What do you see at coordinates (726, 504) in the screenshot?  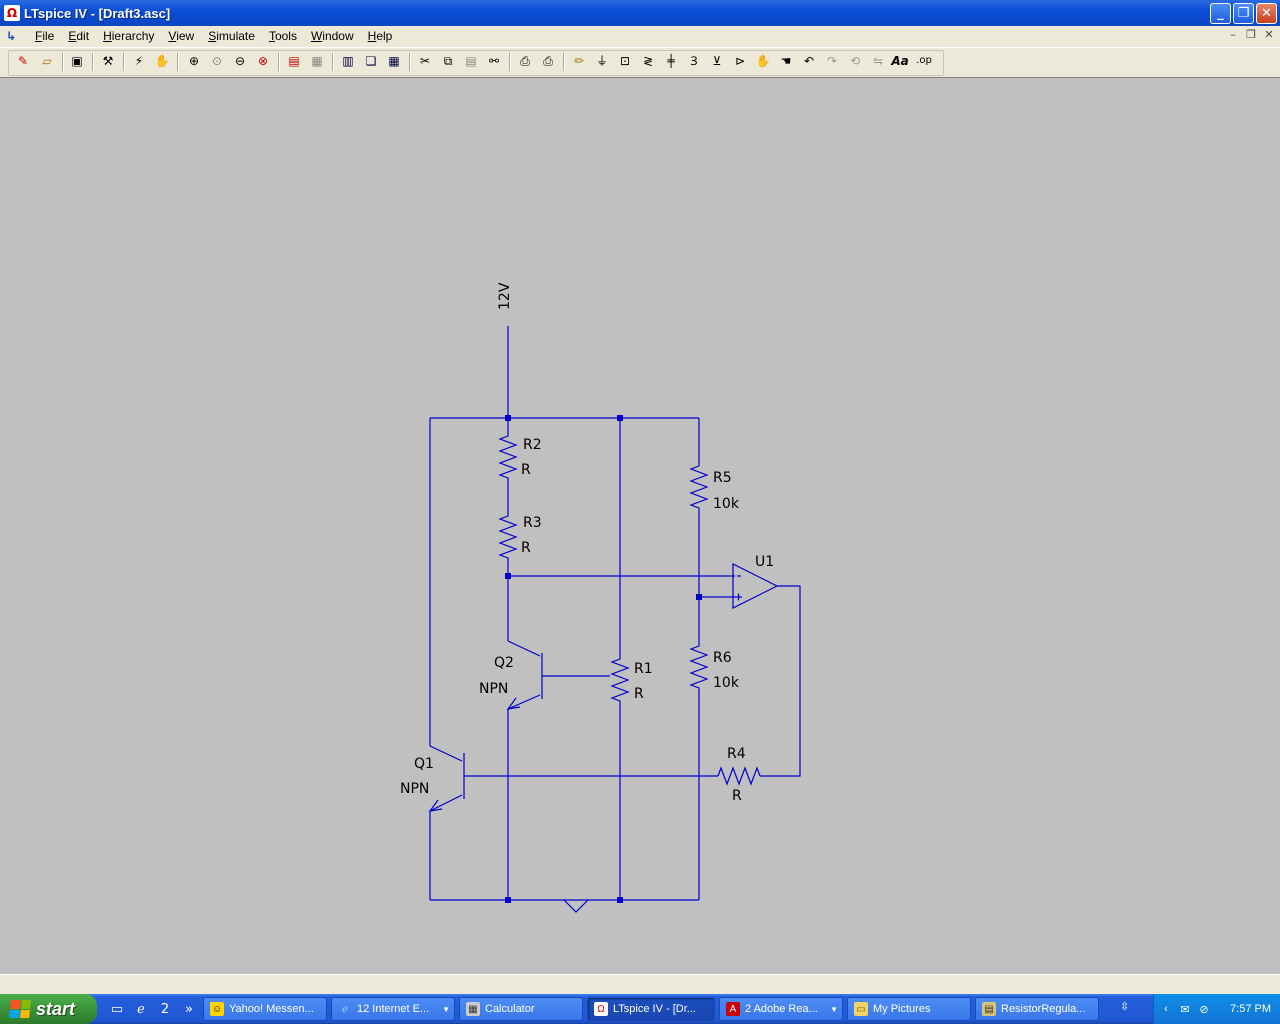 I see `r5-value-label: 10k` at bounding box center [726, 504].